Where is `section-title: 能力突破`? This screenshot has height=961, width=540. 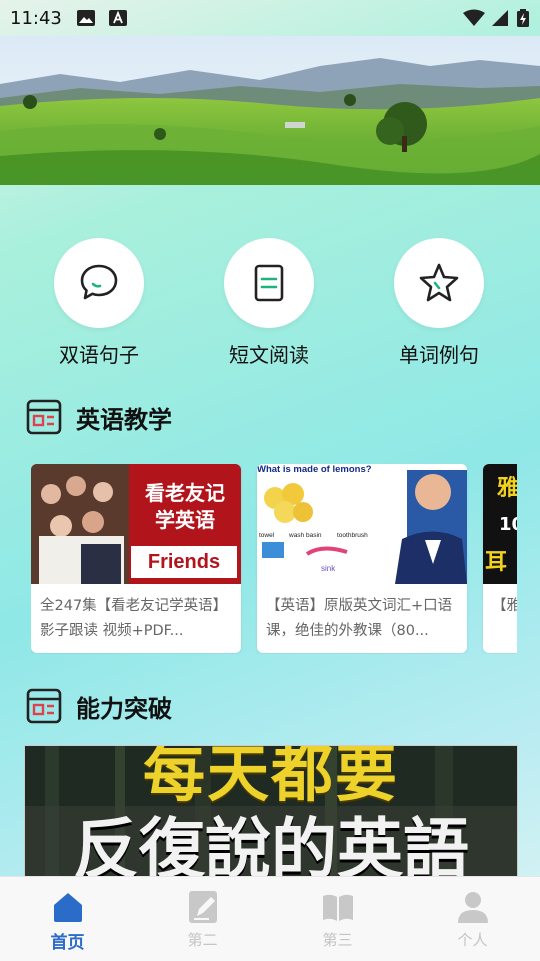 section-title: 能力突破 is located at coordinates (124, 708).